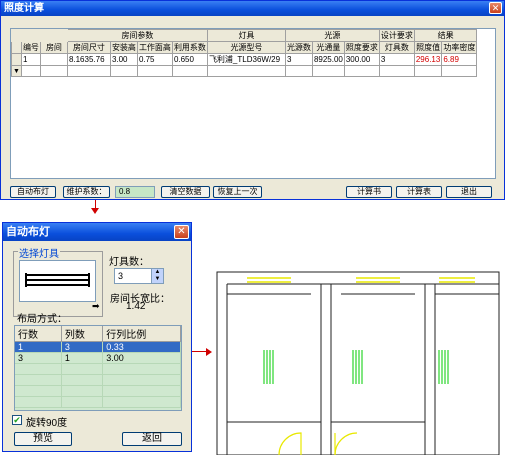  I want to click on col-header-power-density: 功率密度, so click(459, 47).